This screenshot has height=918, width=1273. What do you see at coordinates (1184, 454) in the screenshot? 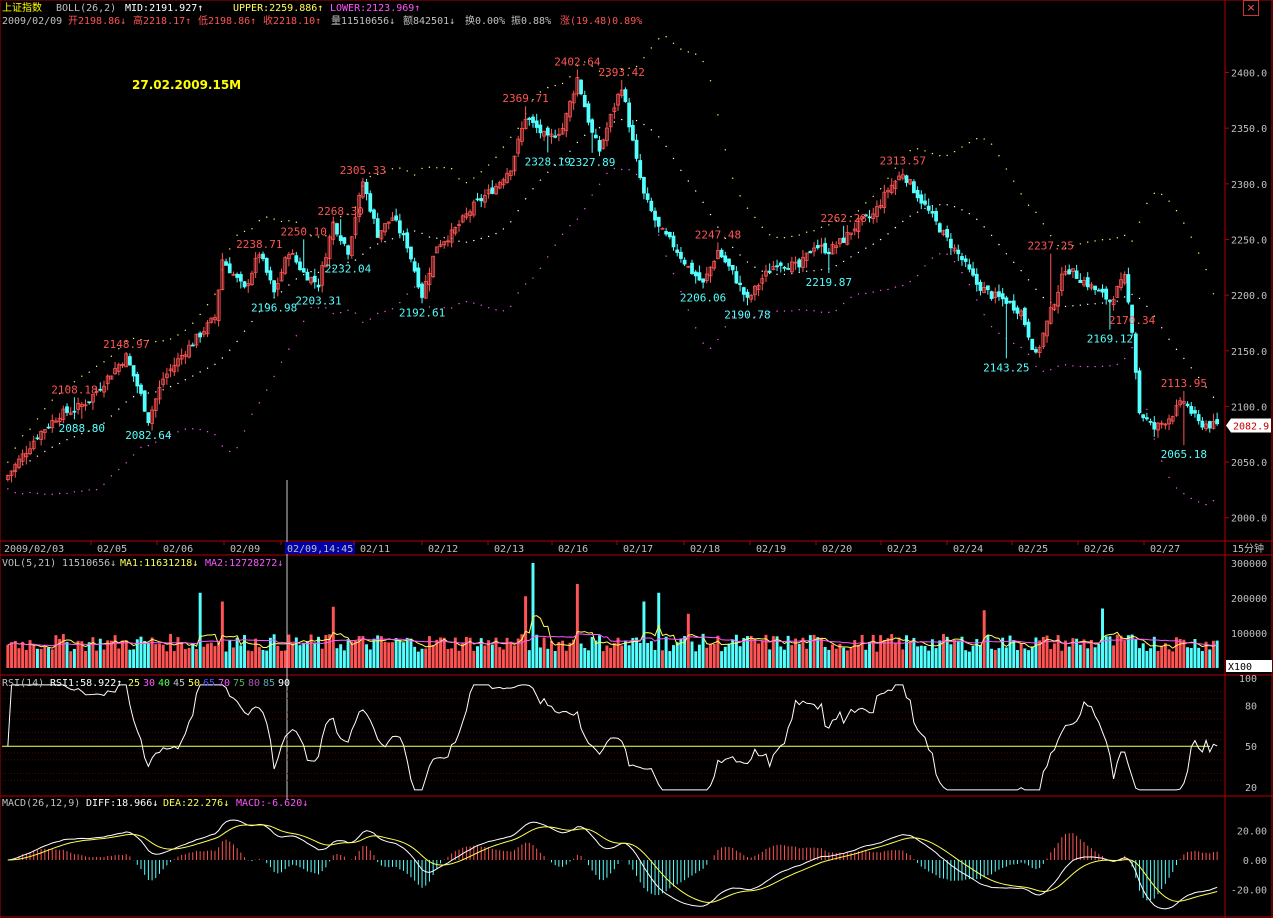
I see `low-label: 2065.18` at bounding box center [1184, 454].